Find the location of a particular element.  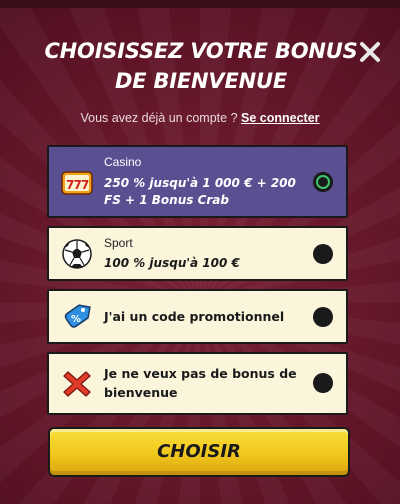

option-promo-code: % J'ai un code promotionnel is located at coordinates (197, 316).